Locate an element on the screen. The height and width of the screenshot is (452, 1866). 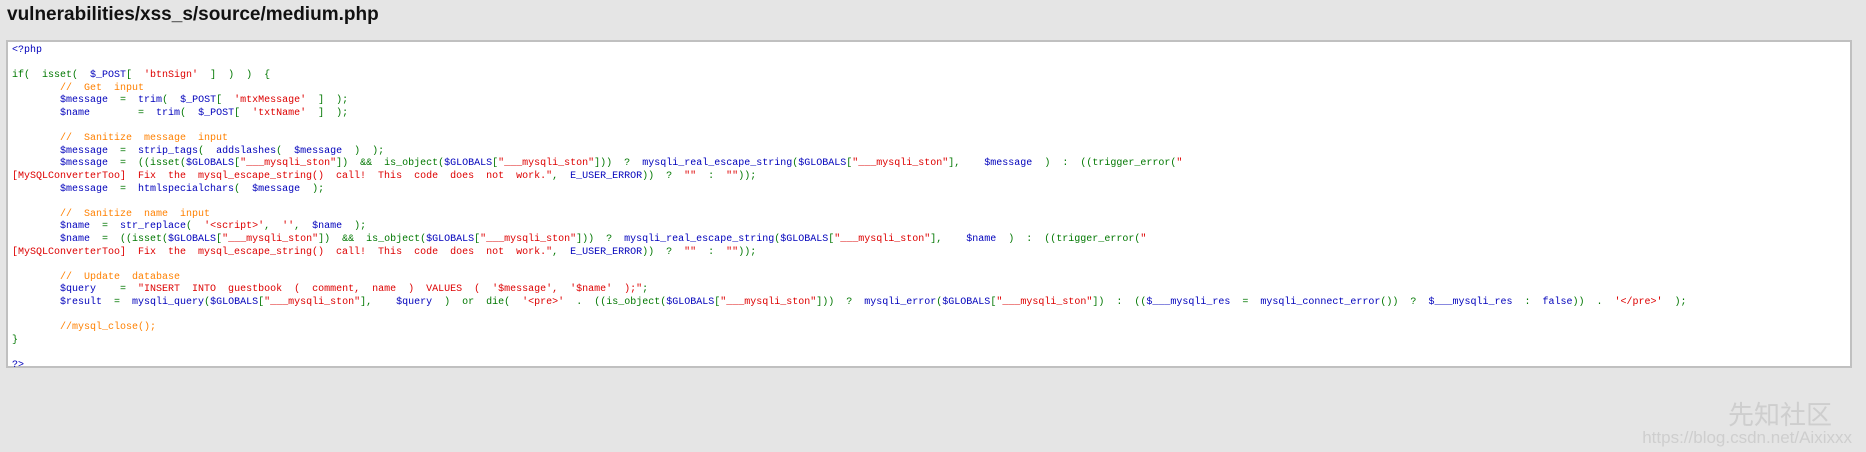
watermark: 先知社区 https://blog.csdn.net/Aixixxx is located at coordinates (1747, 425).